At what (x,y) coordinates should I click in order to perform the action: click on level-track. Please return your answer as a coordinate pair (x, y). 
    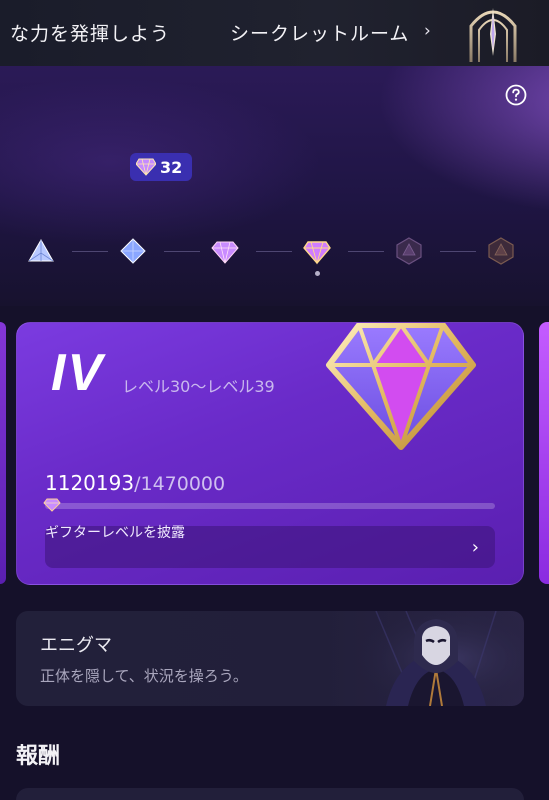
    Looking at the image, I should click on (276, 256).